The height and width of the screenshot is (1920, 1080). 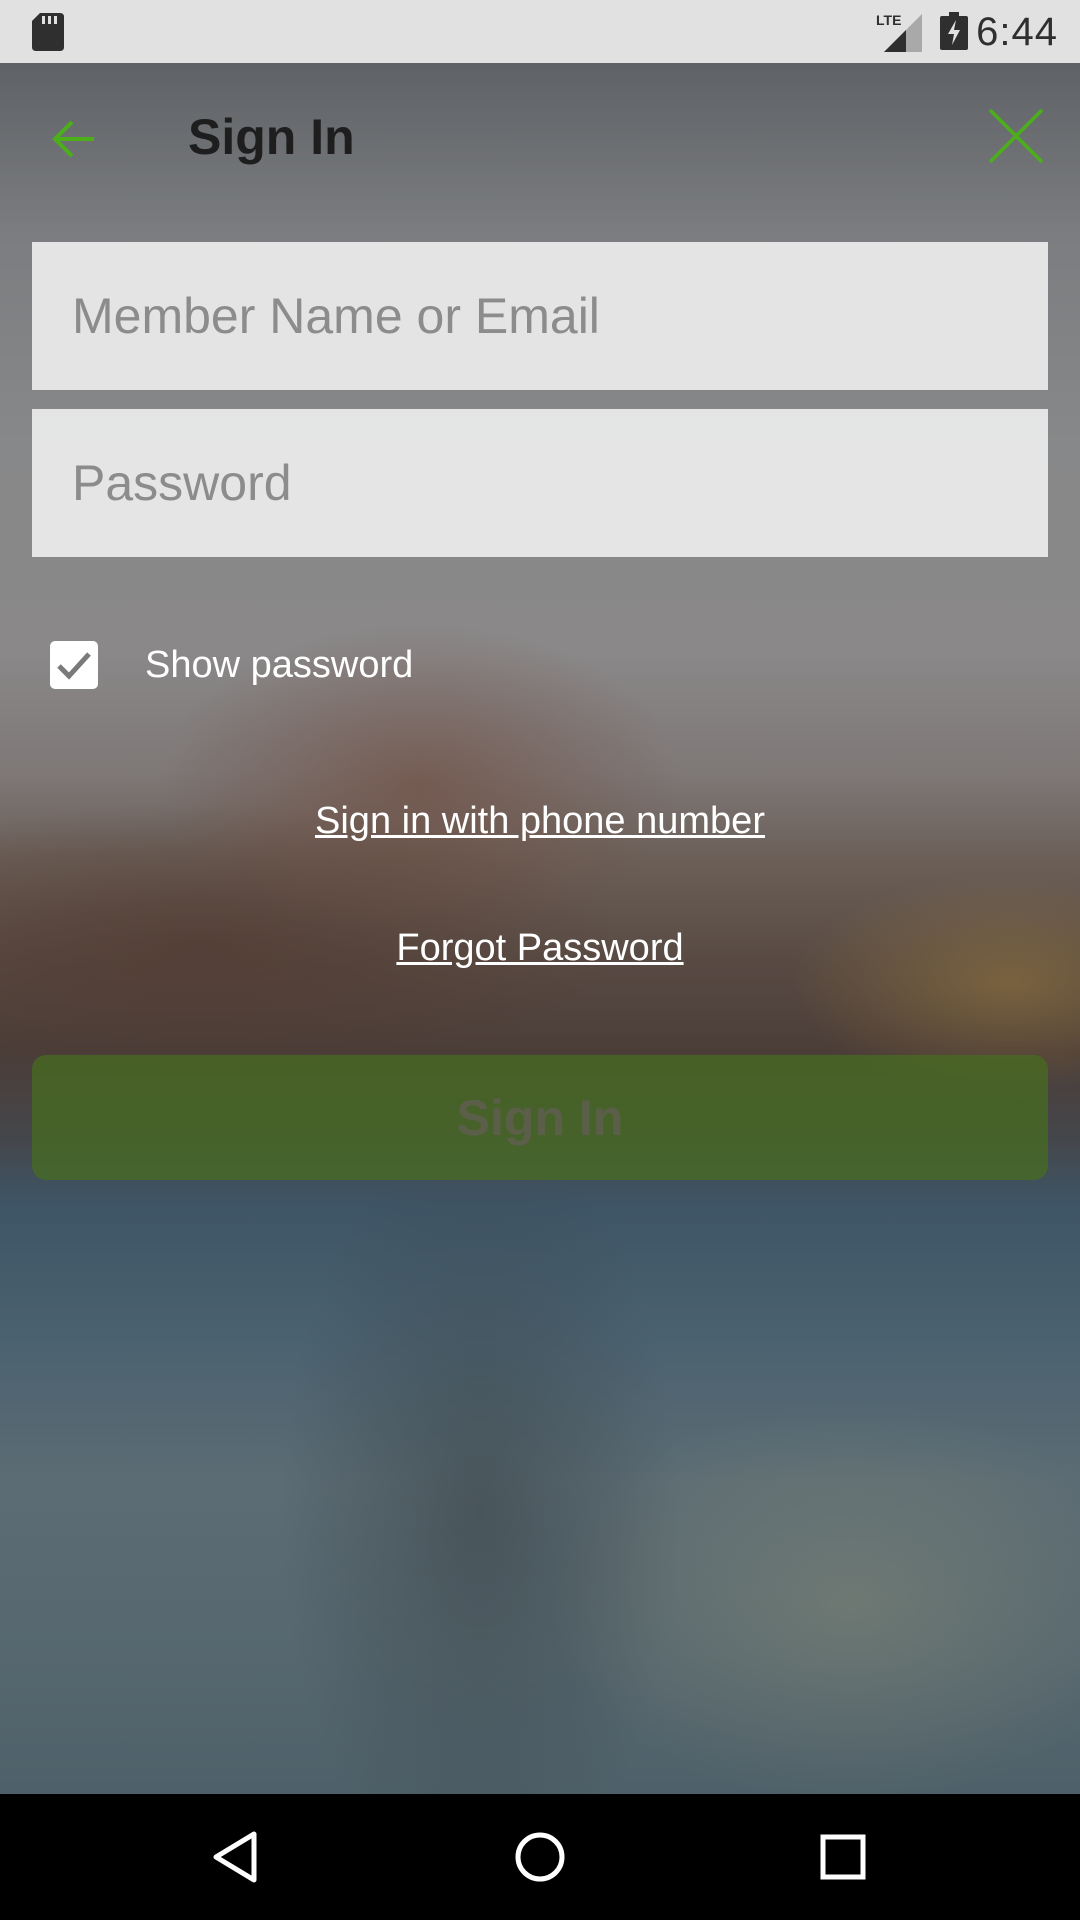 What do you see at coordinates (74, 139) in the screenshot?
I see `arrow-left-icon` at bounding box center [74, 139].